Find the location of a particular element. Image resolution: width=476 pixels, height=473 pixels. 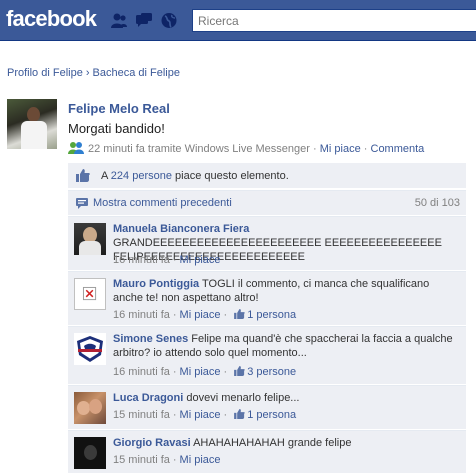

breadcrumb: Profilo di Felipe › Bacheca di Felipe is located at coordinates (93, 73).